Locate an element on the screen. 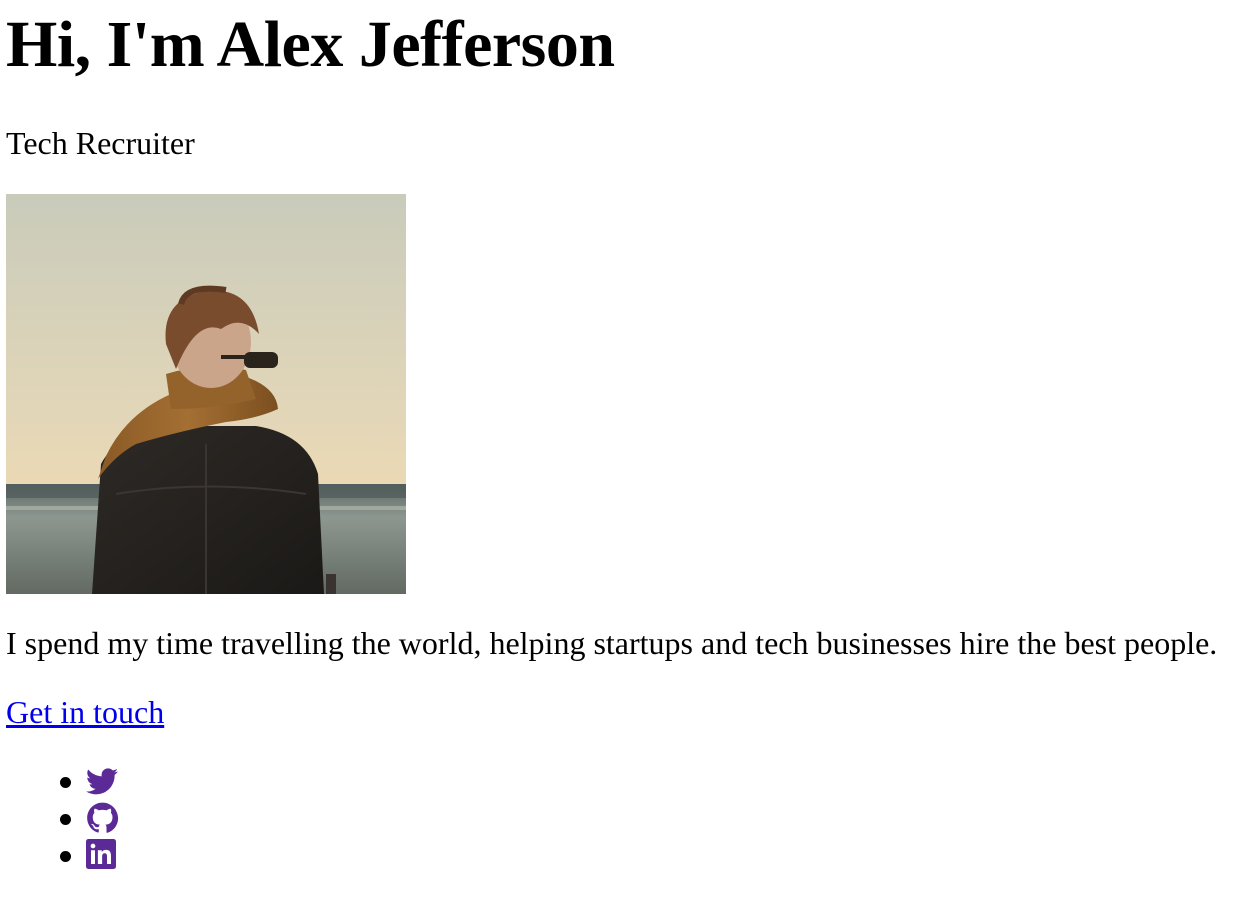 This screenshot has width=1246, height=898. linkedin-icon is located at coordinates (101, 854).